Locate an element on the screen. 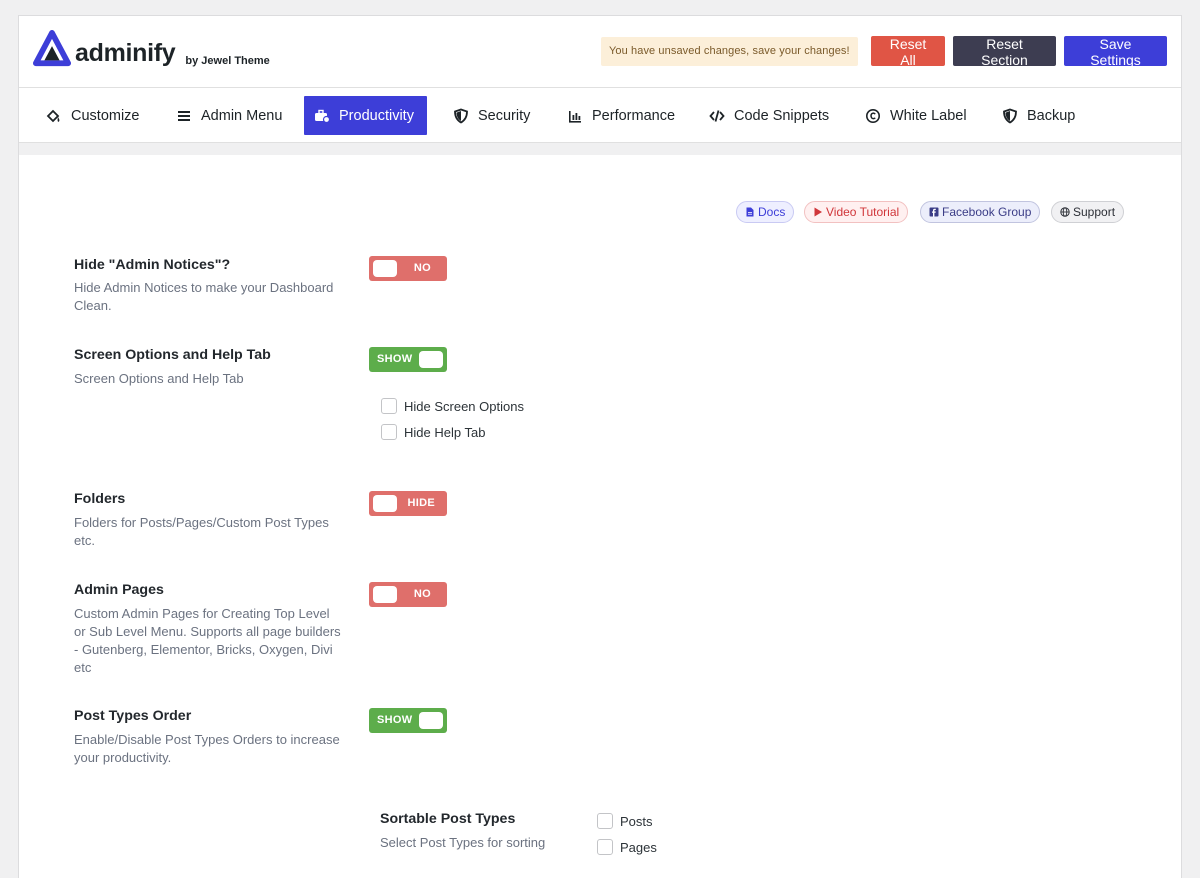 The height and width of the screenshot is (878, 1200). briefcase-gear-icon is located at coordinates (322, 116).